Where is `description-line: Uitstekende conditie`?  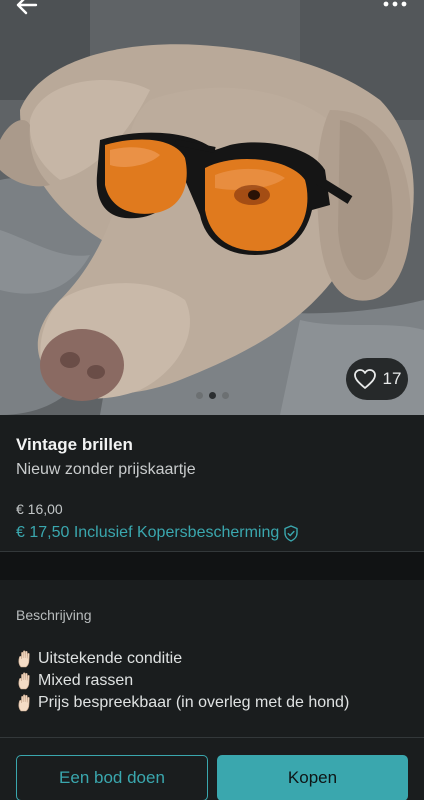 description-line: Uitstekende conditie is located at coordinates (212, 659).